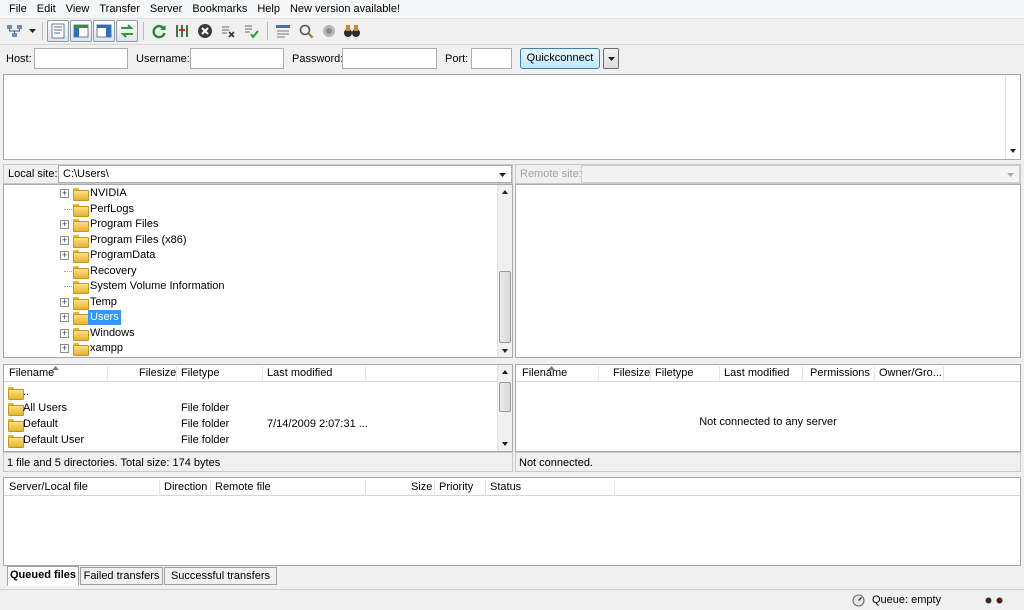  Describe the element at coordinates (250, 408) in the screenshot. I see `file-row: All Users File folder` at that location.